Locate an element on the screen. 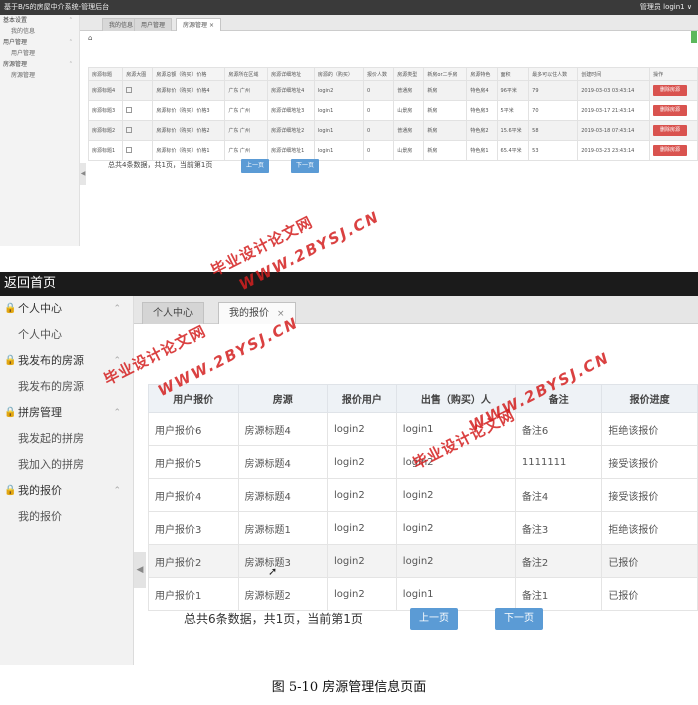  table-row: 用户报价4 房源标题4 login2 login2 备注4 接受该报价 is located at coordinates (423, 495).